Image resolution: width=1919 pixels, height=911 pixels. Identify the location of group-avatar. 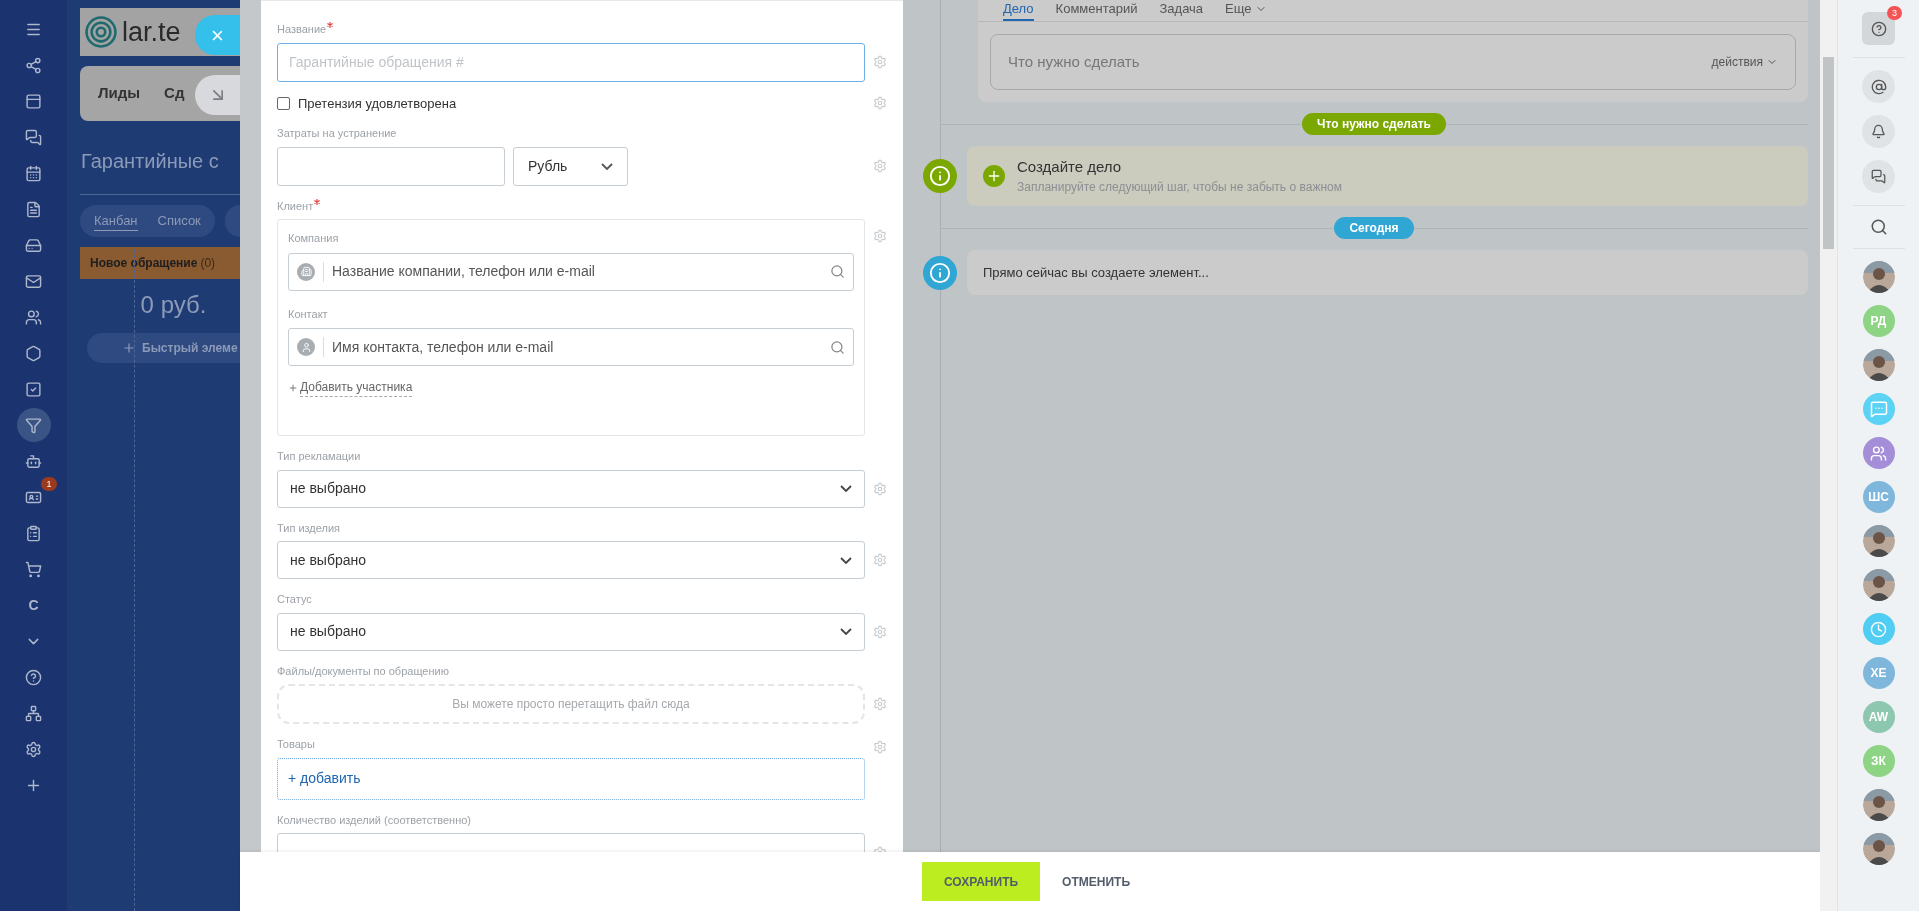
(1878, 453).